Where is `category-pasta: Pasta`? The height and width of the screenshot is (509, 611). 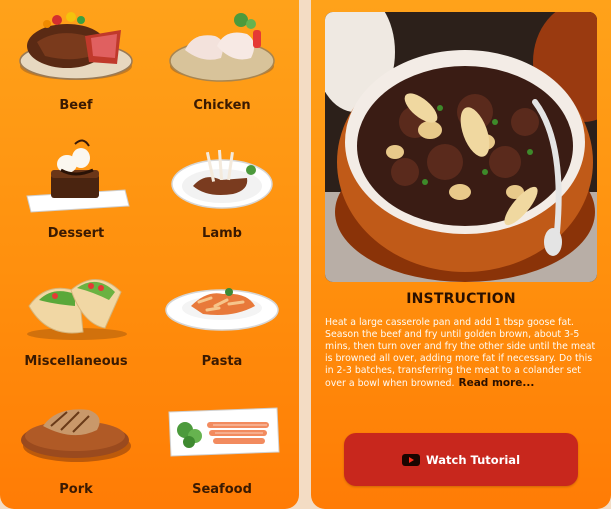 category-pasta: Pasta is located at coordinates (222, 320).